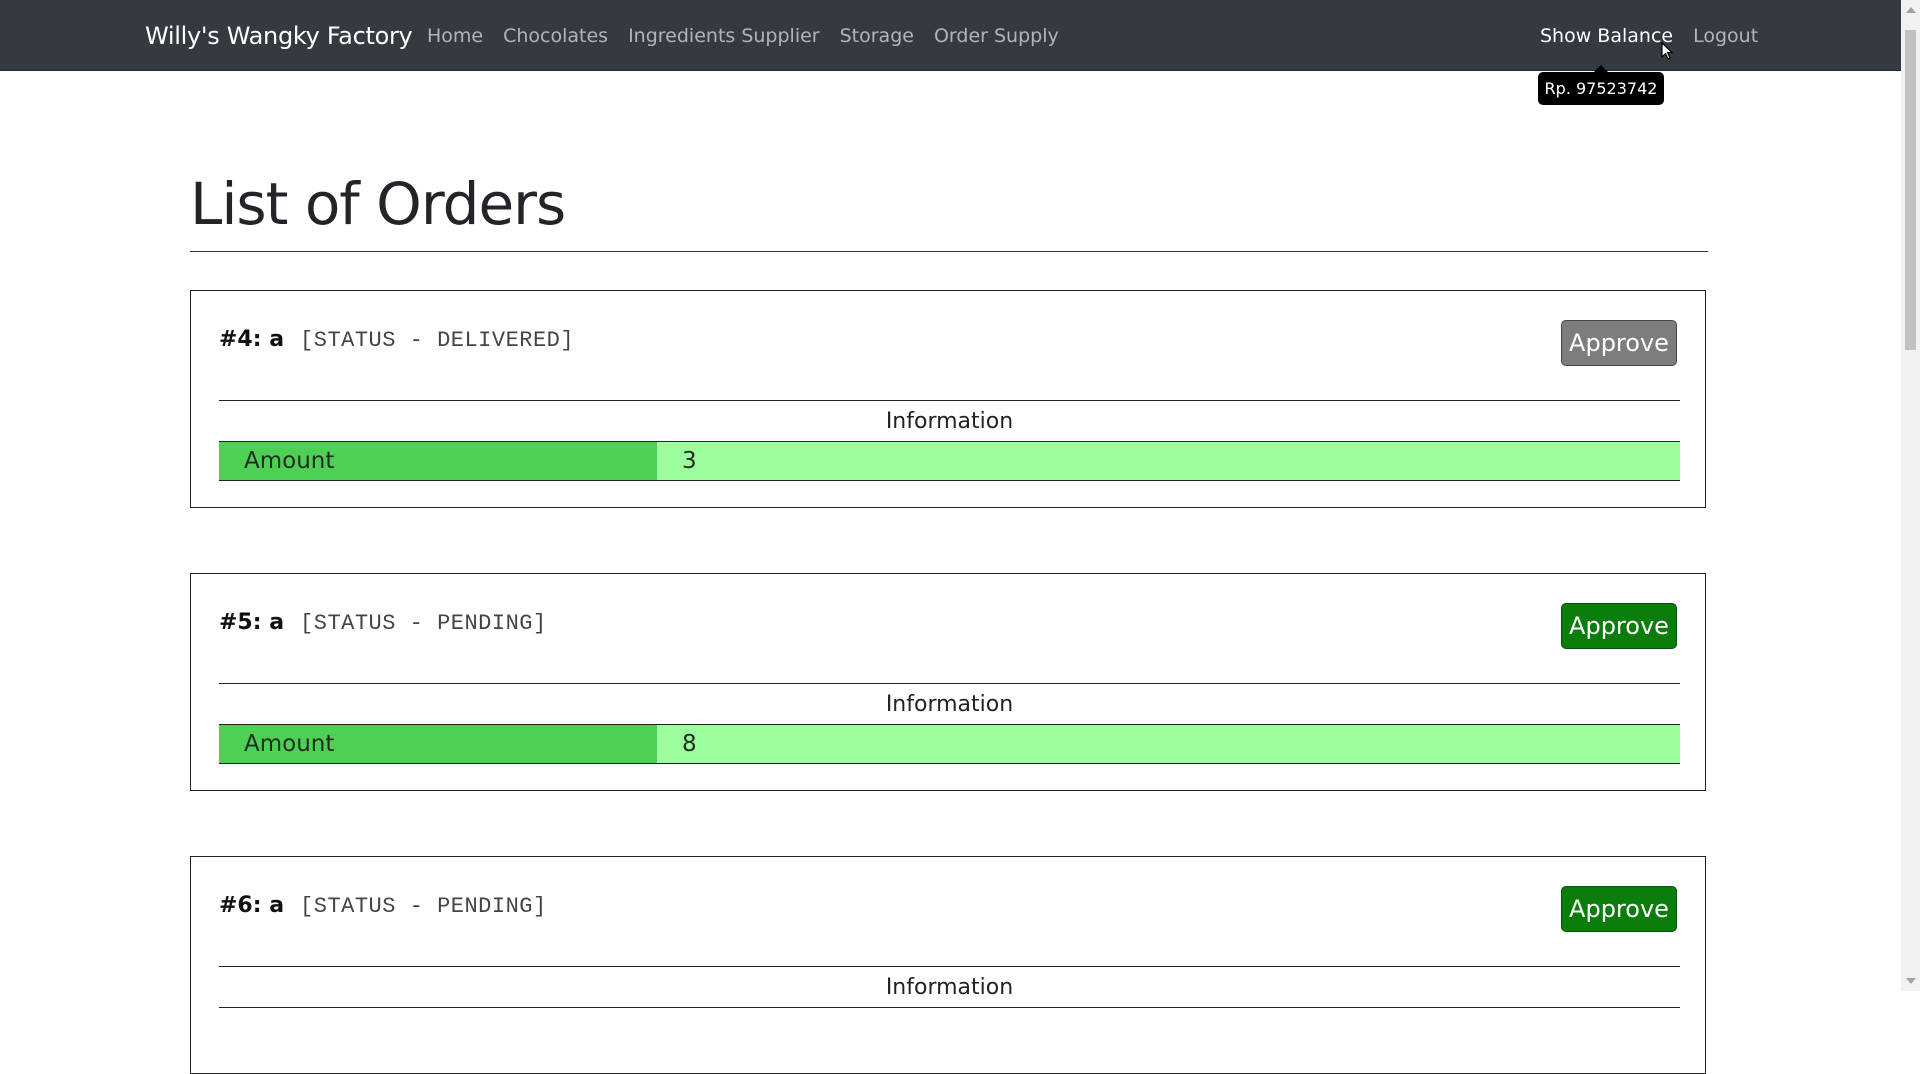 The image size is (1920, 1074). I want to click on order-id: #6: a, so click(252, 905).